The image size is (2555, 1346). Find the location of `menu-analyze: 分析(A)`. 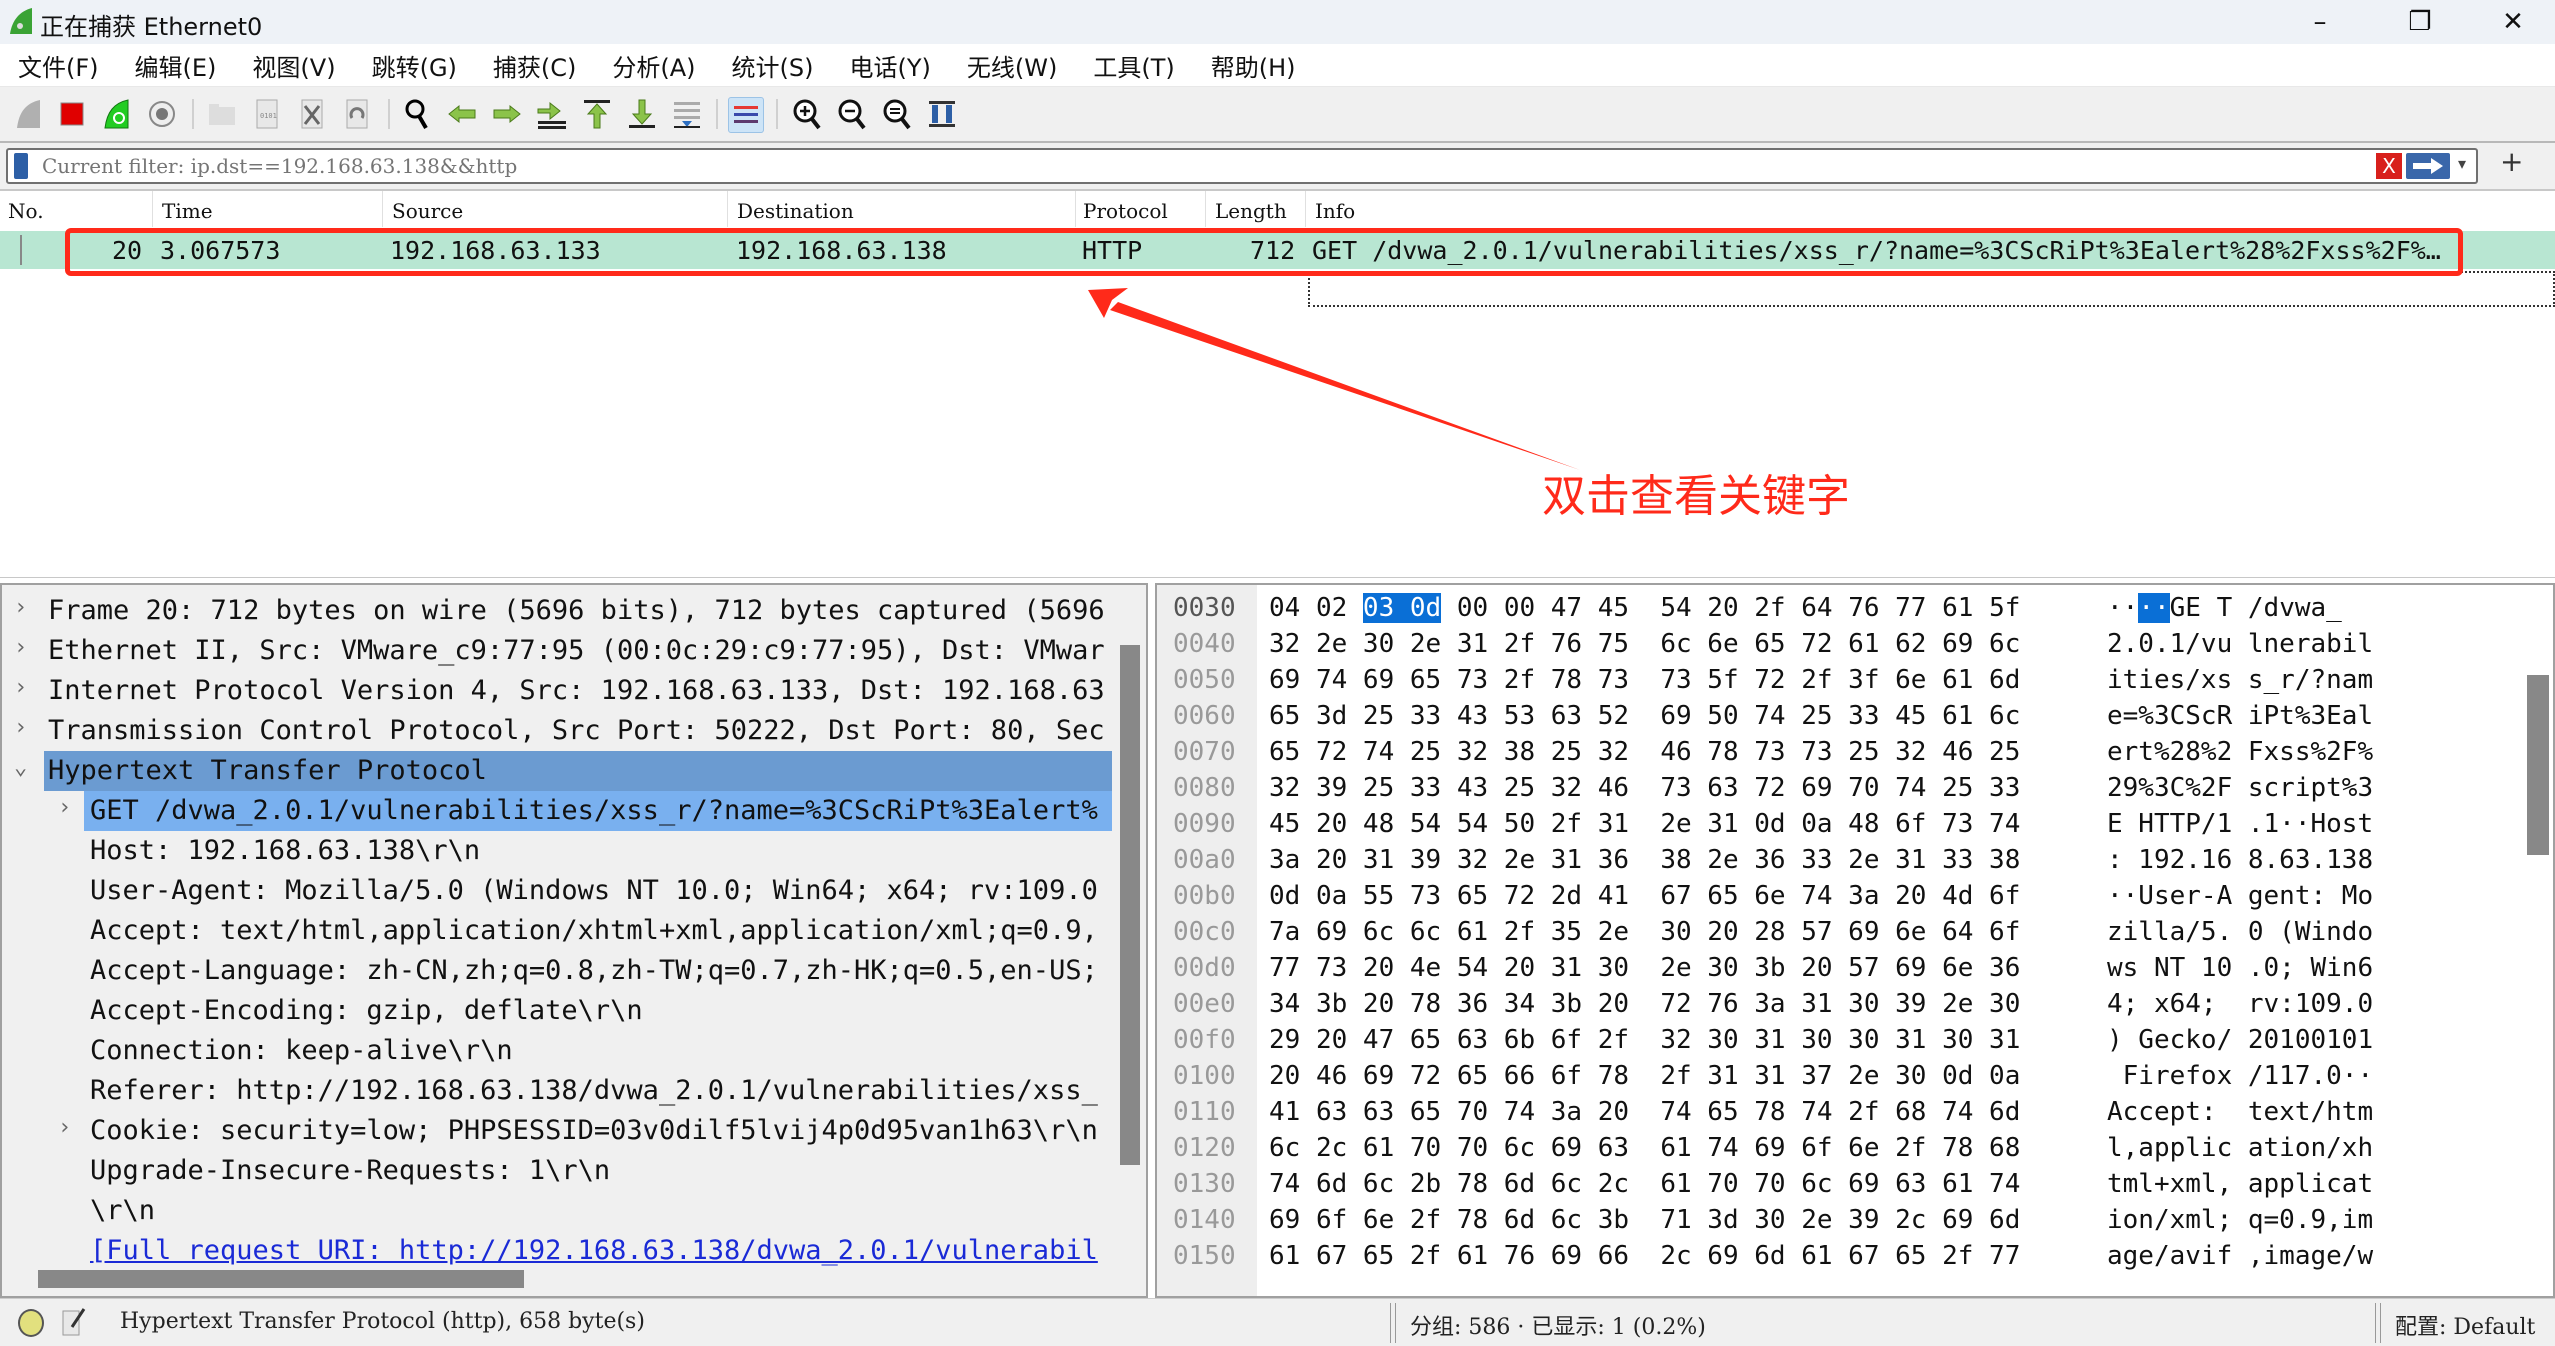

menu-analyze: 分析(A) is located at coordinates (653, 65).